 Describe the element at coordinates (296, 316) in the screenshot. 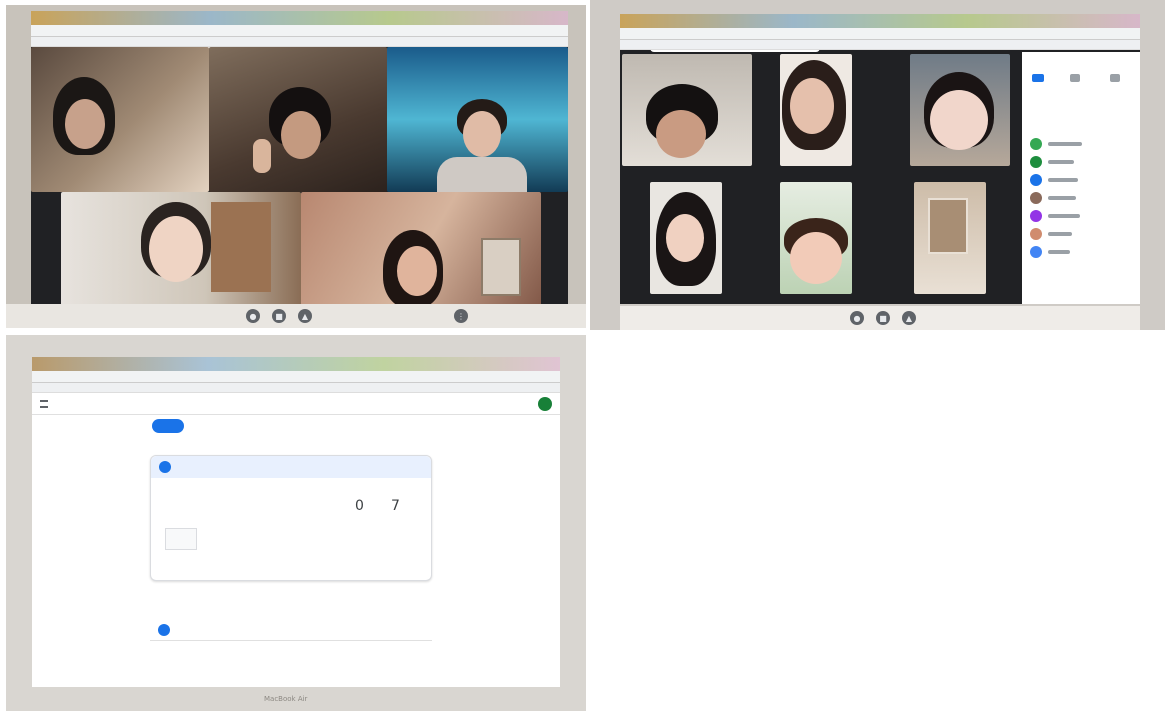

I see `meet-control-bar: ● ■ ▲ ⋮` at that location.